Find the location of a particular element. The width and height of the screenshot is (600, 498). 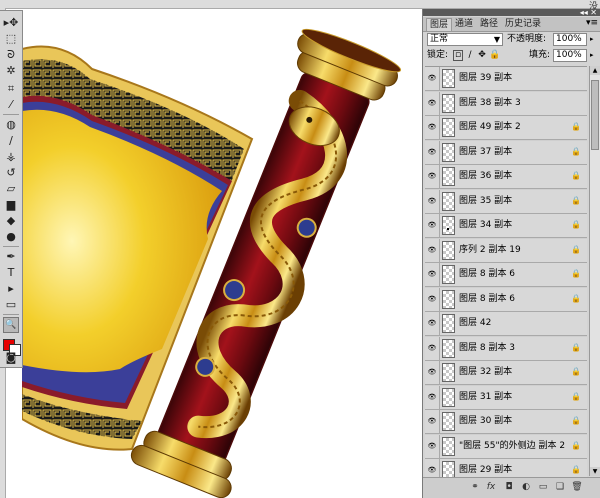

opacity-input: 100% is located at coordinates (570, 39).